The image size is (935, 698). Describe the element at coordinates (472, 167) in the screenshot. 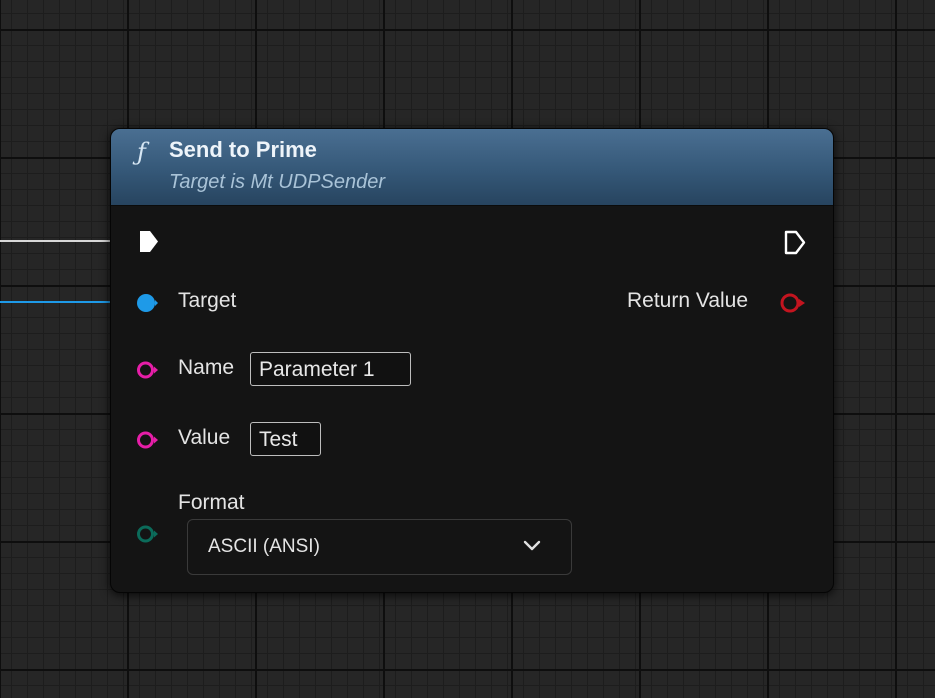

I see `node-header: ƒ Send to Prime Target is Mt UDPSender` at that location.